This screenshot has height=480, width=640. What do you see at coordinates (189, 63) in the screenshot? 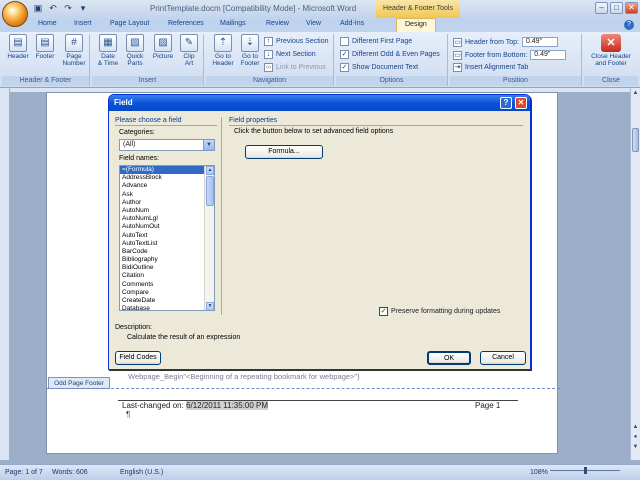
I see `clip-art-label-2: Art` at bounding box center [189, 63].